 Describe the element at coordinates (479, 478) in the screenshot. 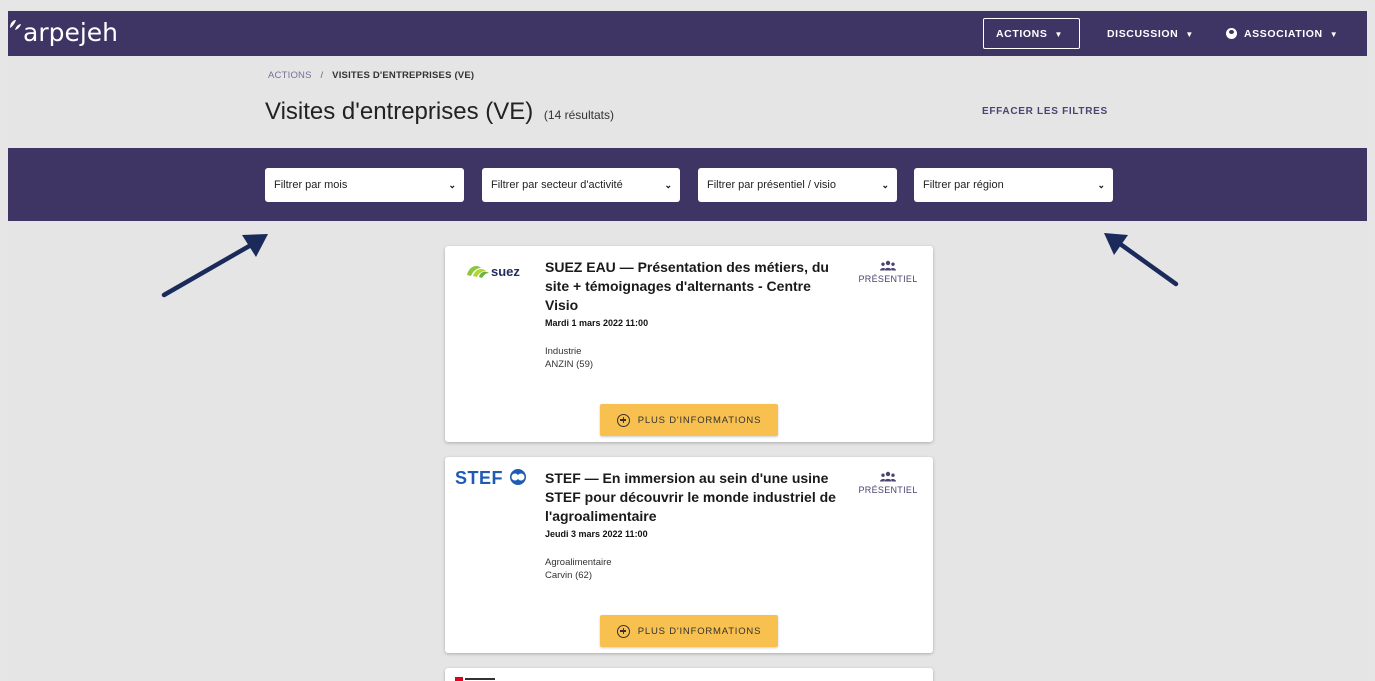

I see `stef-logo-text: STEF` at that location.